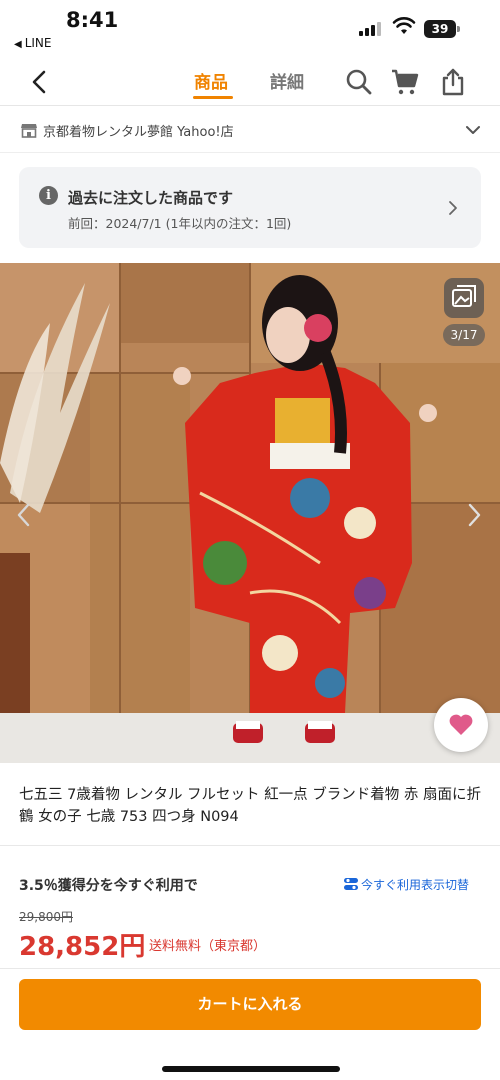 Image resolution: width=500 pixels, height=1080 pixels. Describe the element at coordinates (473, 130) in the screenshot. I see `chevron-down-icon` at that location.